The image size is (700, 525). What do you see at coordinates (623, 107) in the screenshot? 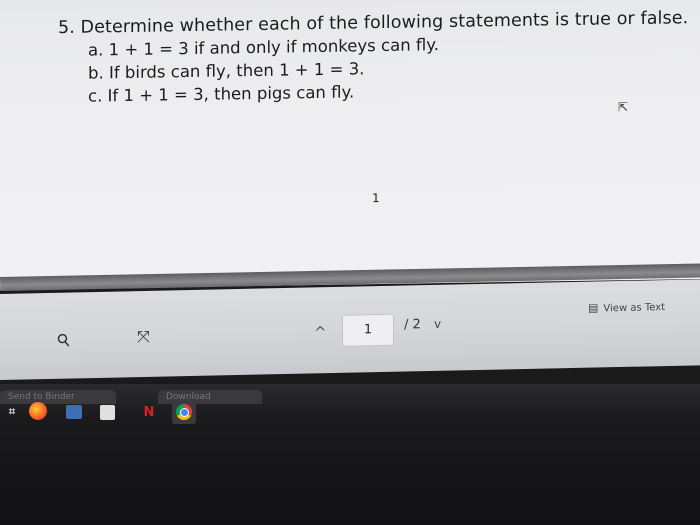
I see `mouse-cursor-icon: ⇱` at bounding box center [623, 107].